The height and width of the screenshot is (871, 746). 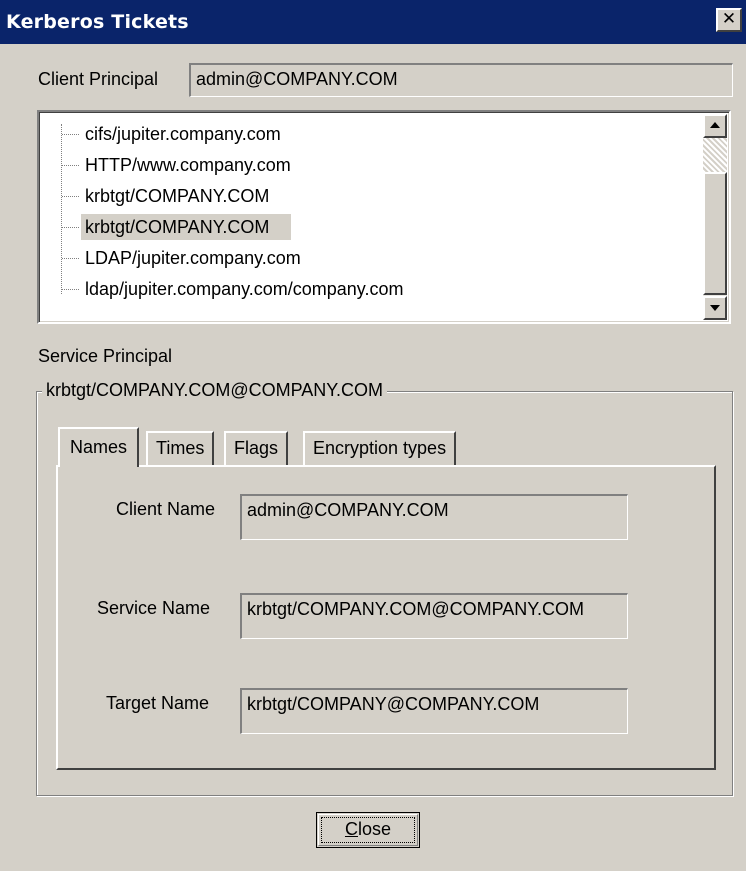 I want to click on scroll-down-button, so click(x=715, y=308).